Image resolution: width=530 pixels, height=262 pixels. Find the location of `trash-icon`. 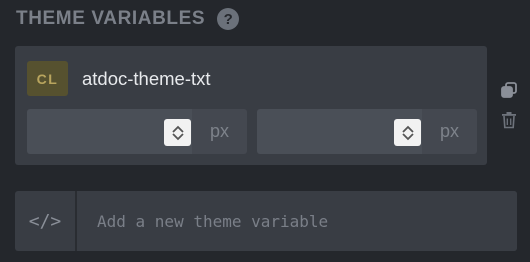

trash-icon is located at coordinates (509, 120).